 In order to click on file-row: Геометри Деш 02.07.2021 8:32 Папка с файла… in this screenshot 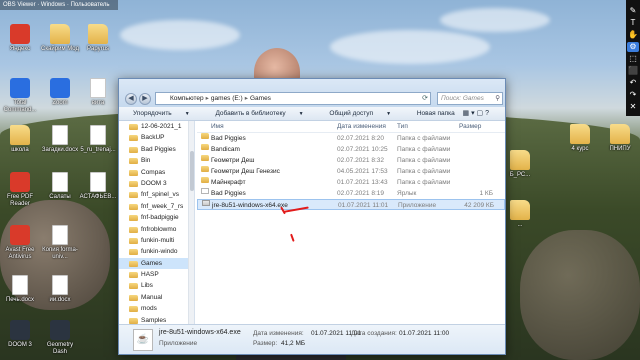, I will do `click(351, 160)`.